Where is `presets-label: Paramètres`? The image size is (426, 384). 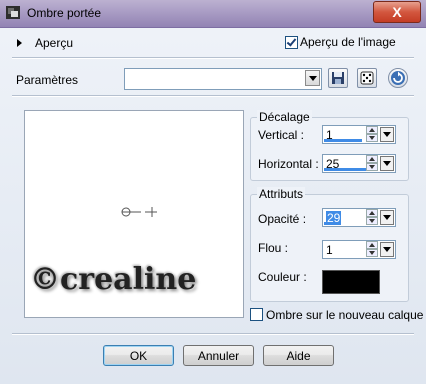
presets-label: Paramètres is located at coordinates (47, 80).